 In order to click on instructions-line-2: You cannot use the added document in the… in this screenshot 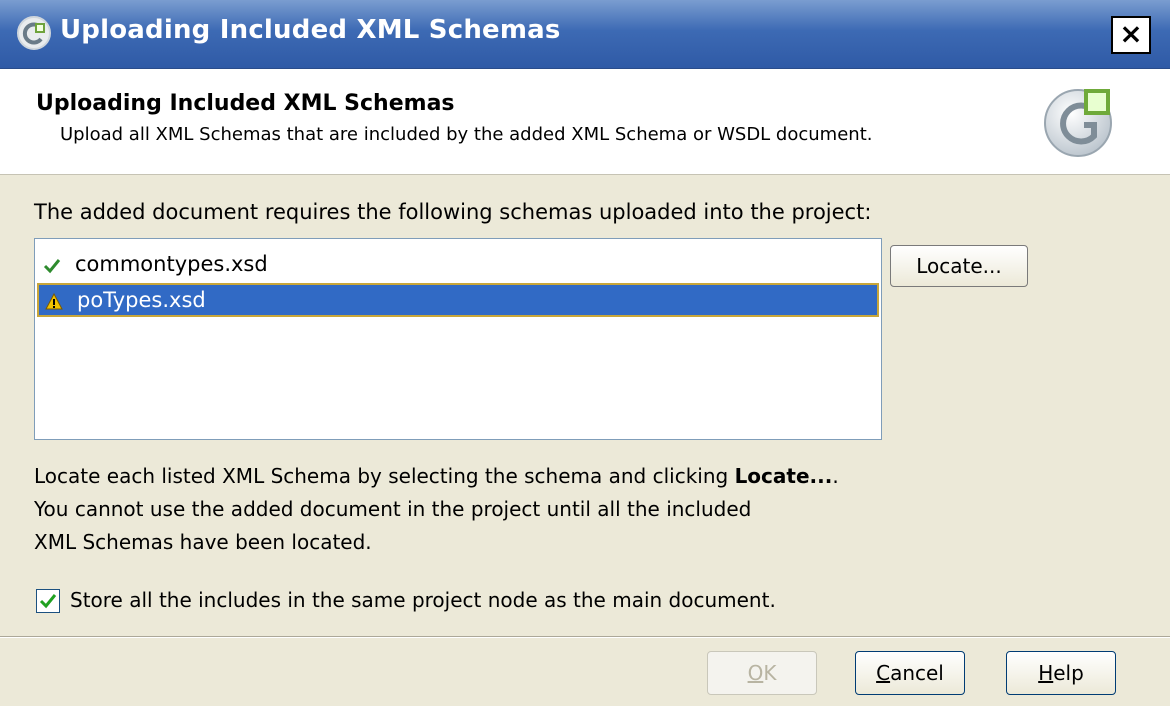, I will do `click(393, 509)`.